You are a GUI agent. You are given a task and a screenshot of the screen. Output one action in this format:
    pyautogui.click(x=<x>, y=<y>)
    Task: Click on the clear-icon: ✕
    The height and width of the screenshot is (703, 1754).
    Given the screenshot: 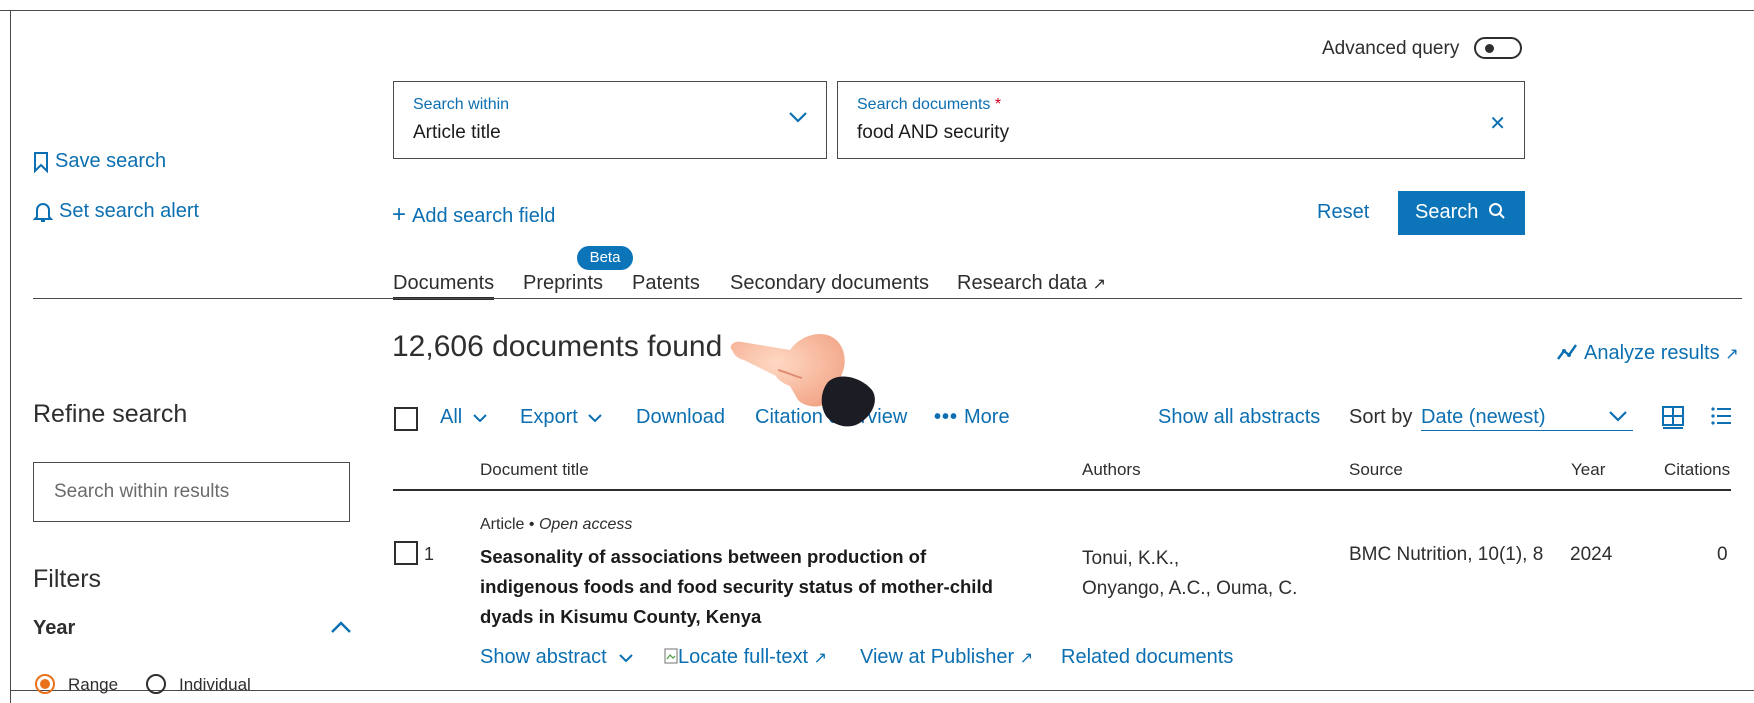 What is the action you would take?
    pyautogui.click(x=1497, y=123)
    